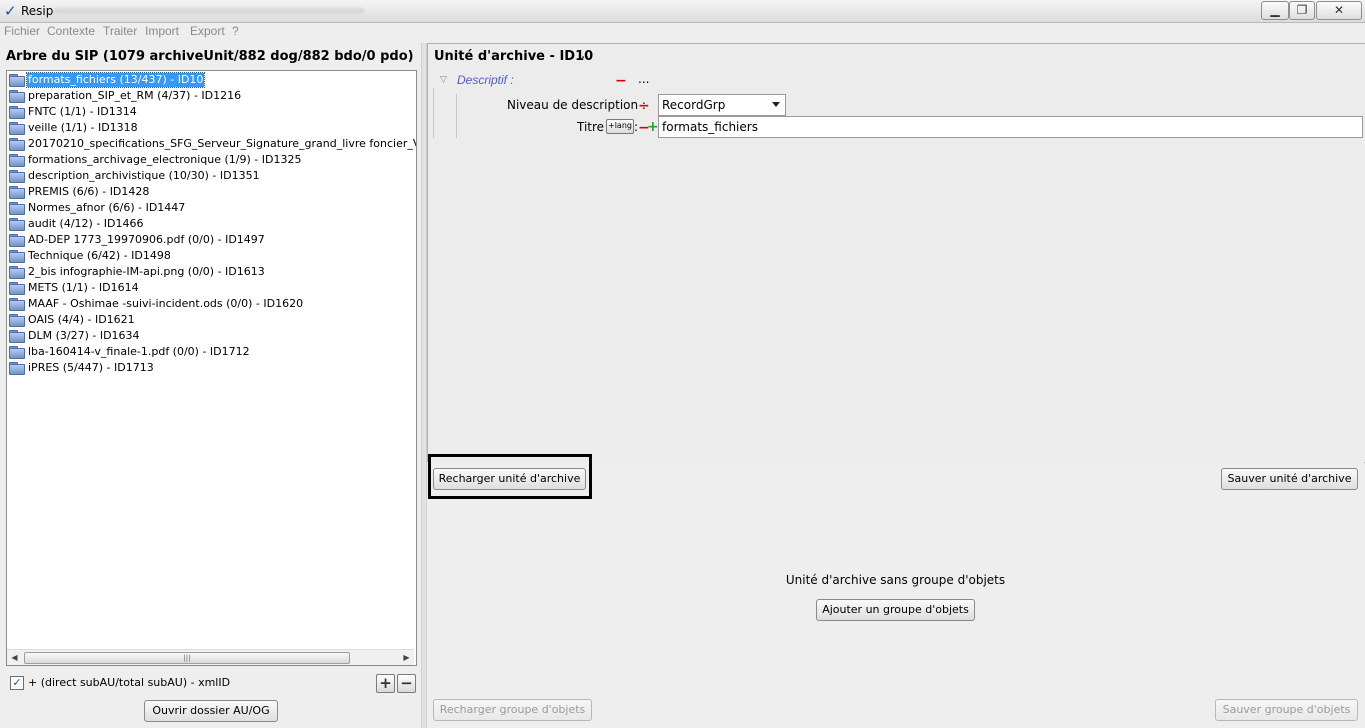  Describe the element at coordinates (406, 657) in the screenshot. I see `scroll-right-arrow-icon: ▶` at that location.